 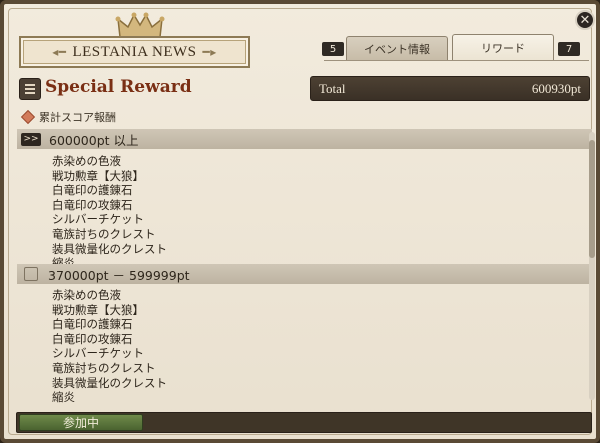 I want to click on close-button: ✕, so click(x=585, y=20).